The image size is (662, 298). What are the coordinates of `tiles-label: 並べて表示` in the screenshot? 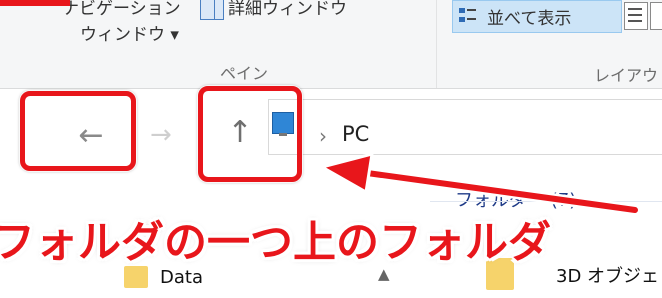 It's located at (529, 19).